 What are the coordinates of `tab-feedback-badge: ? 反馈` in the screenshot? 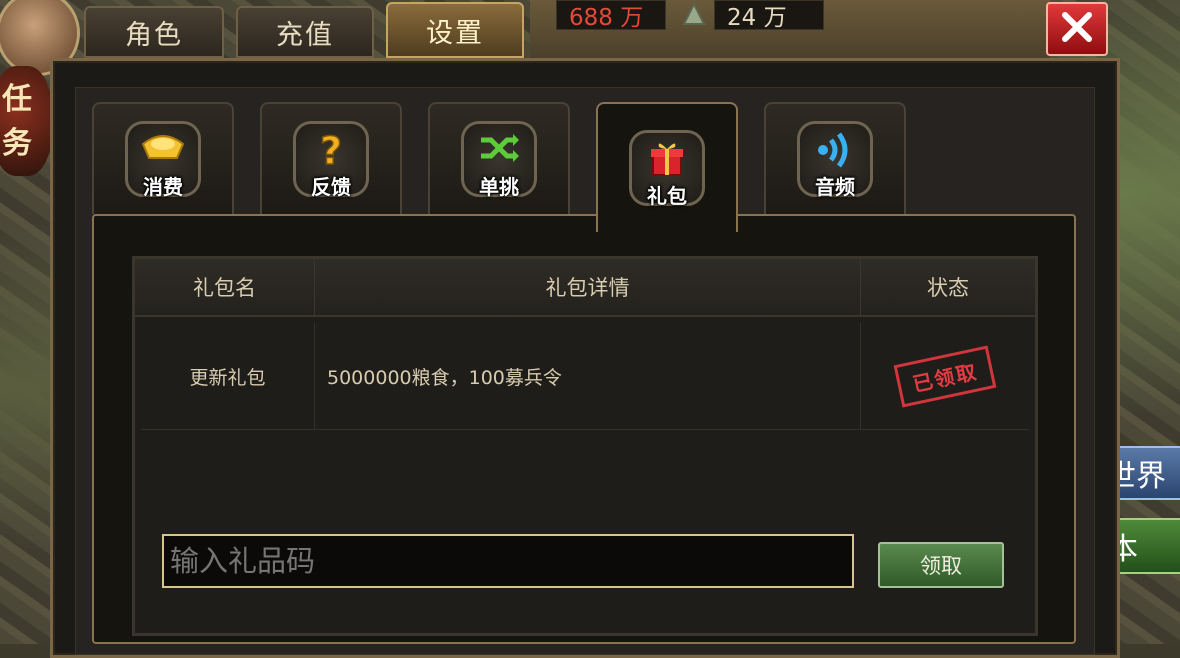 It's located at (331, 160).